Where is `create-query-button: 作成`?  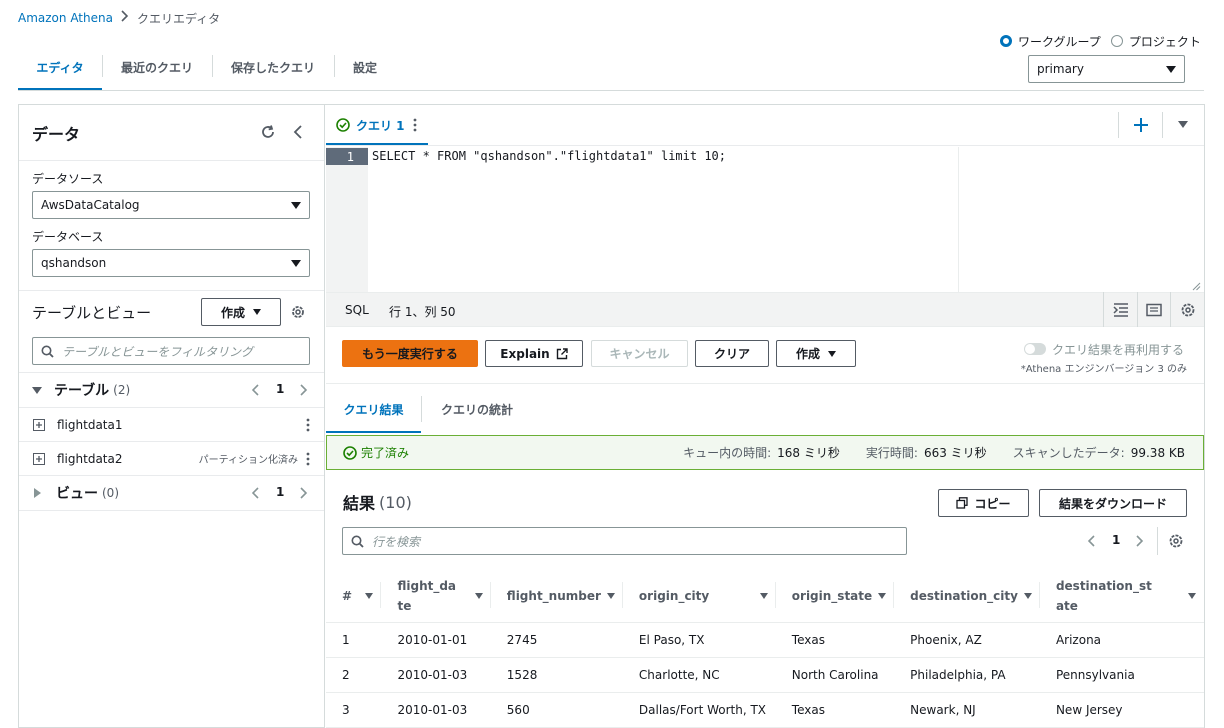
create-query-button: 作成 is located at coordinates (816, 353).